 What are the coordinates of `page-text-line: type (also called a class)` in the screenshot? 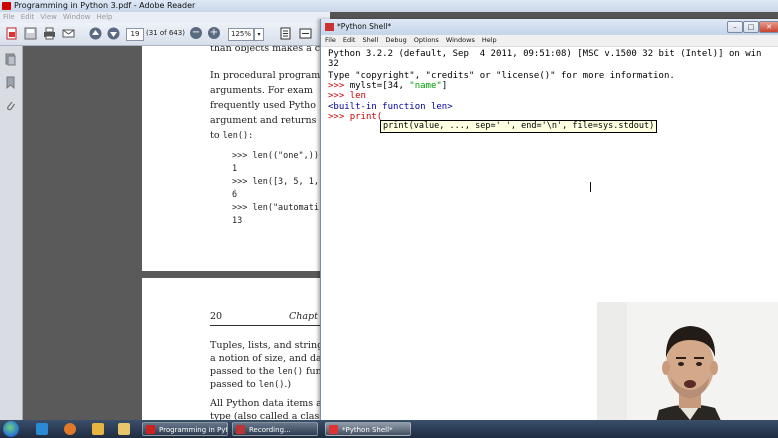 It's located at (269, 415).